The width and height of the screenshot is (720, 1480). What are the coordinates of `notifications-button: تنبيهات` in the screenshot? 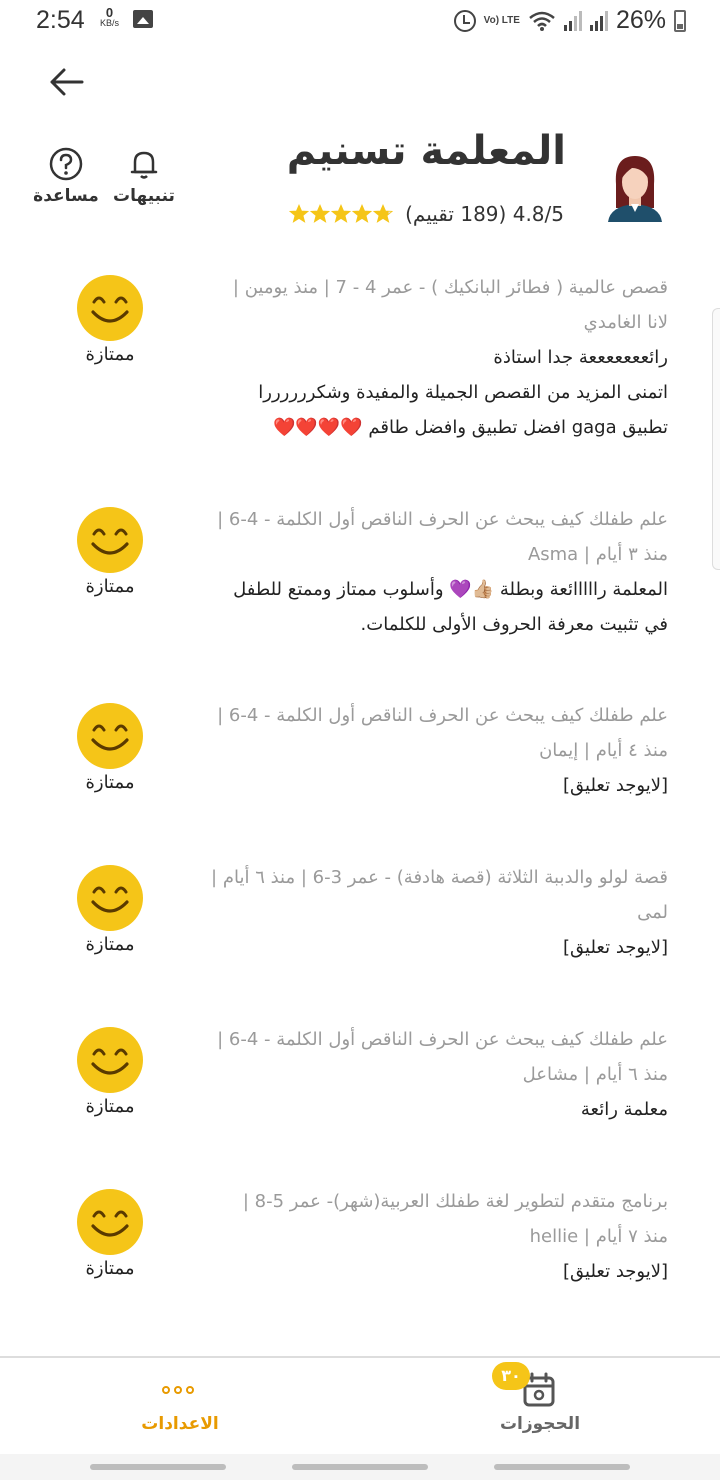 It's located at (144, 176).